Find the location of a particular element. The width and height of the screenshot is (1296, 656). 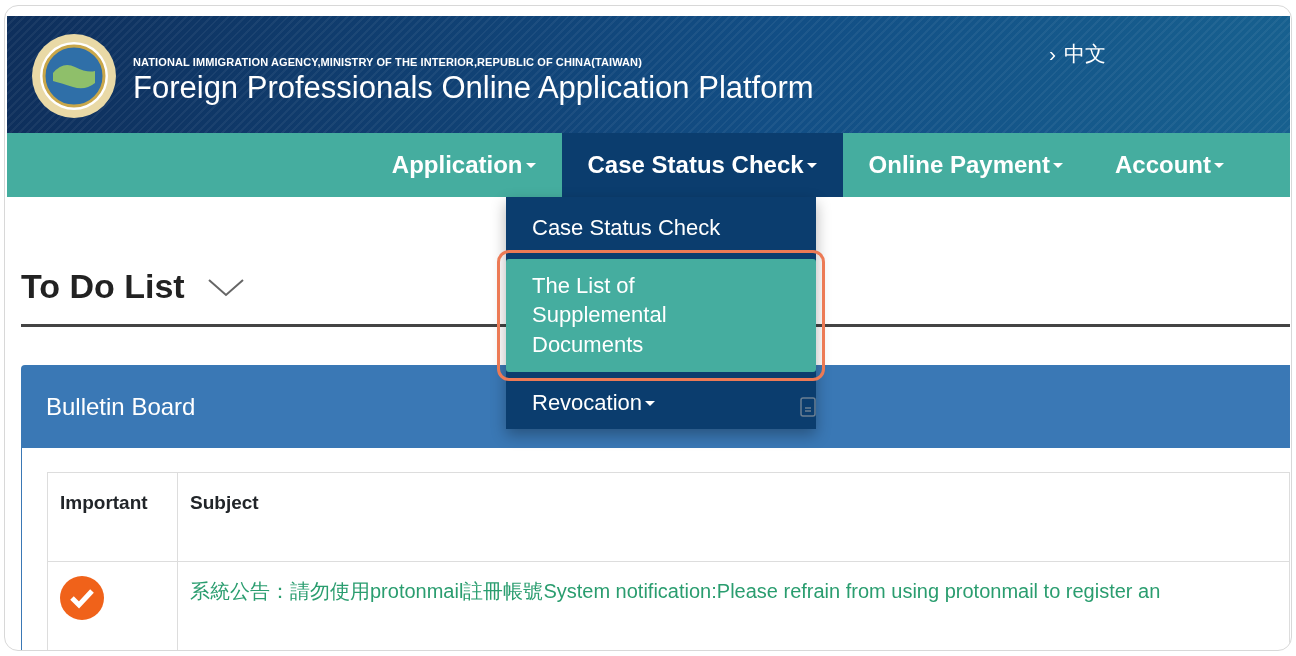

panel-title: Bulletin Board is located at coordinates (121, 407).